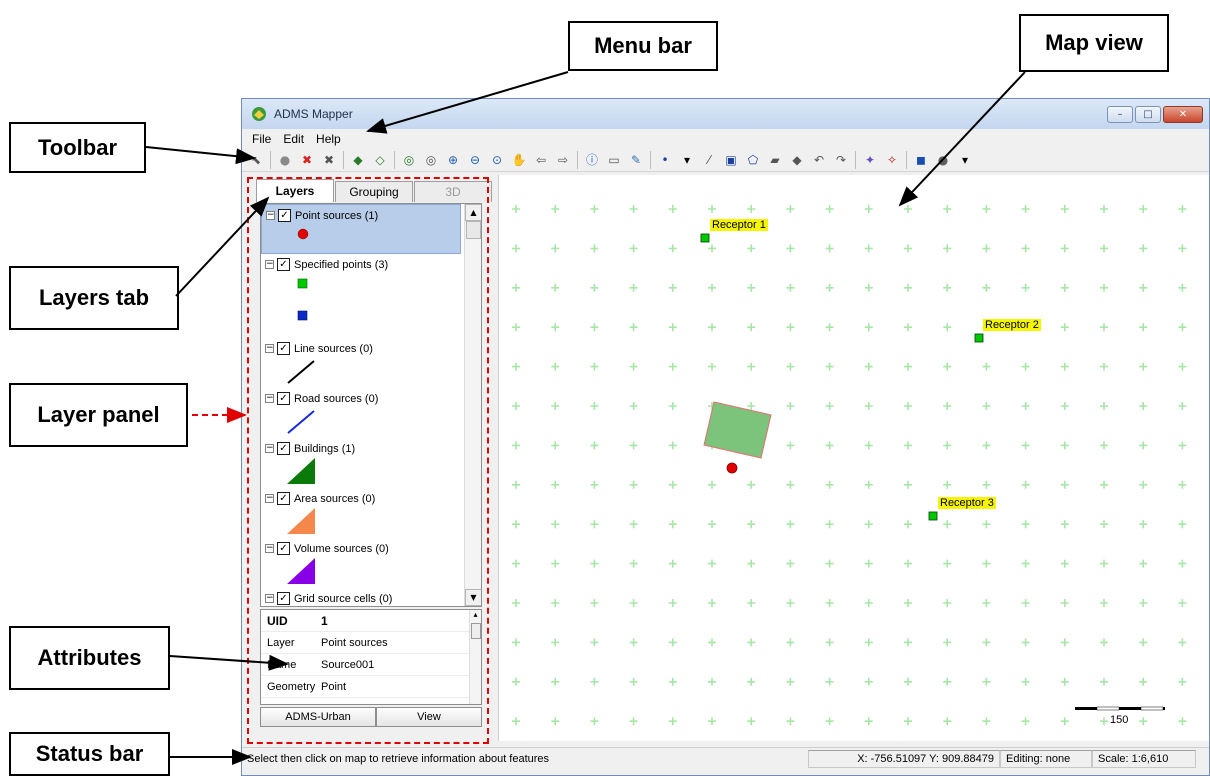 The image size is (1210, 776). I want to click on layer-buildings: − ✓ Buildings (1), so click(361, 463).